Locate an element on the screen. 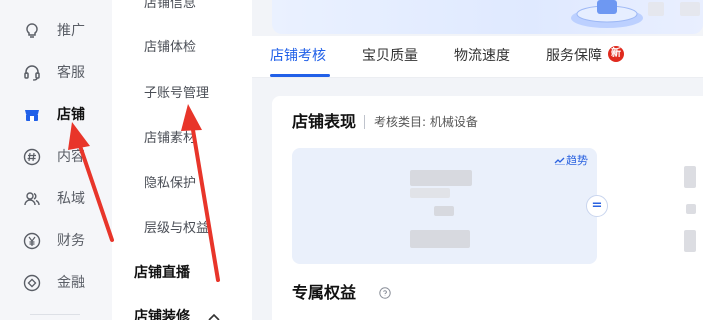 This screenshot has width=703, height=320. sidebar-item-label: 财务 is located at coordinates (71, 241).